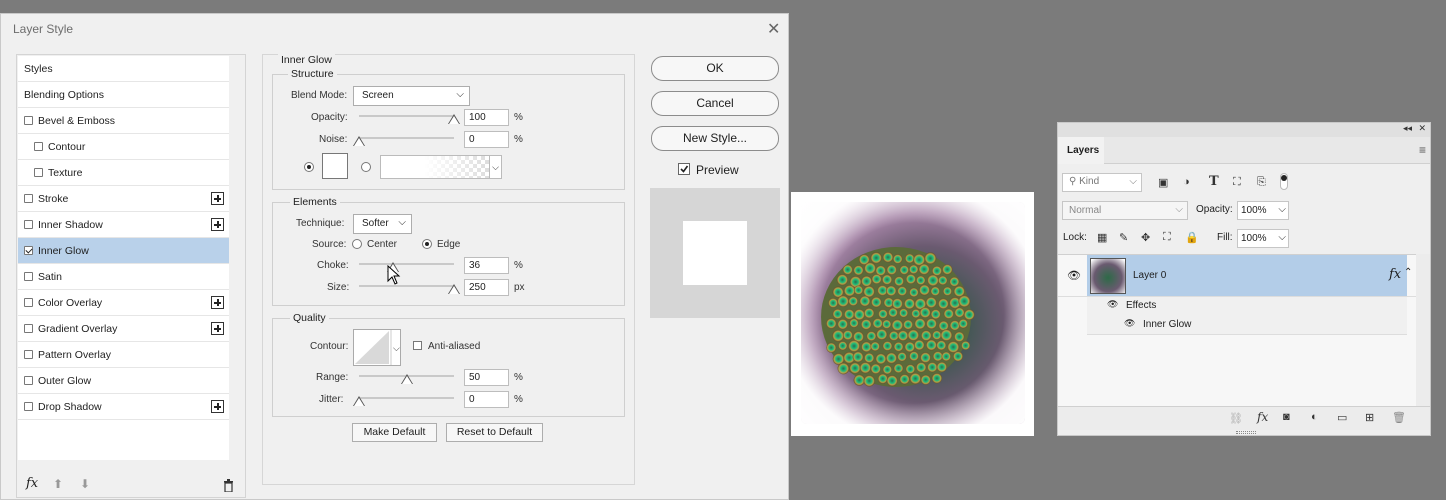 Image resolution: width=1446 pixels, height=500 pixels. I want to click on style-item: Styles, so click(123, 69).